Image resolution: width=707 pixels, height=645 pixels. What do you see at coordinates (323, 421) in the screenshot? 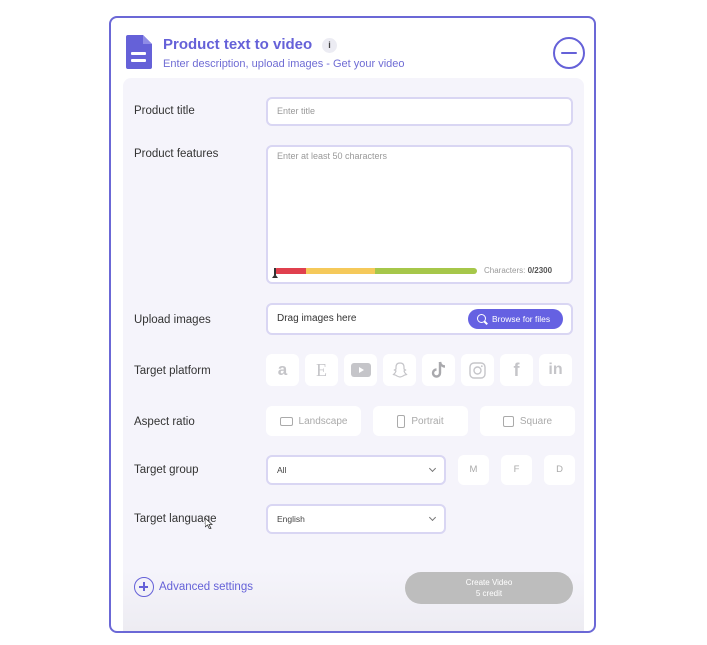
I see `aspect-landscape-label: Landscape` at bounding box center [323, 421].